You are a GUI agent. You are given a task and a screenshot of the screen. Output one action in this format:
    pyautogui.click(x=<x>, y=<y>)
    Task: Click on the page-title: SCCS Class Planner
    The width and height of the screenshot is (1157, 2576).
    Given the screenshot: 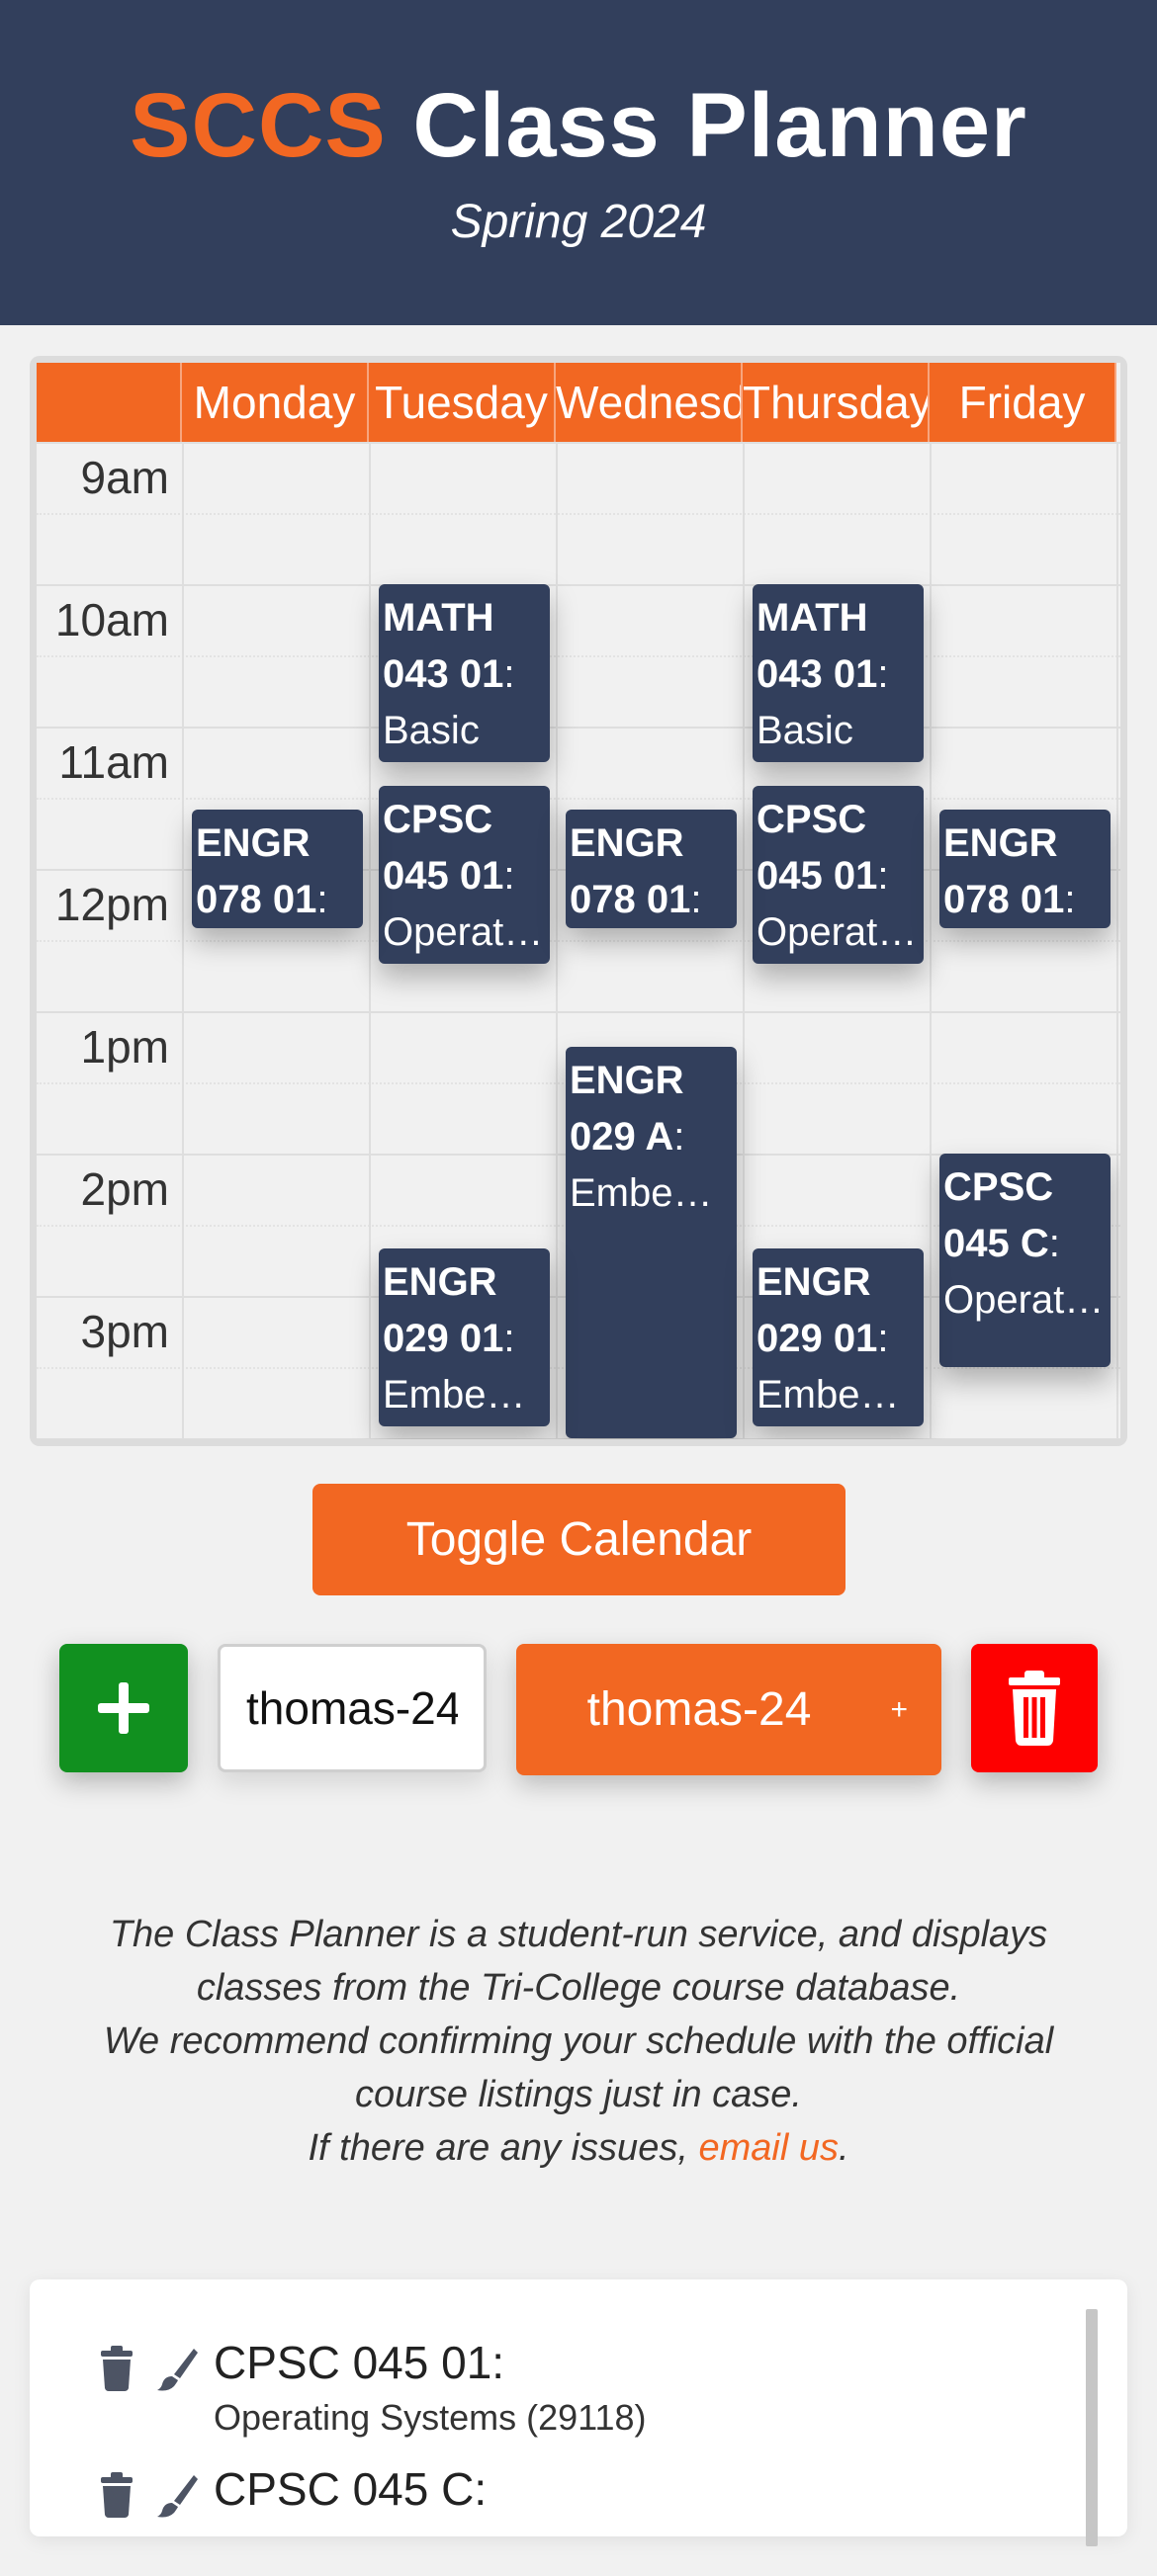 What is the action you would take?
    pyautogui.click(x=578, y=125)
    